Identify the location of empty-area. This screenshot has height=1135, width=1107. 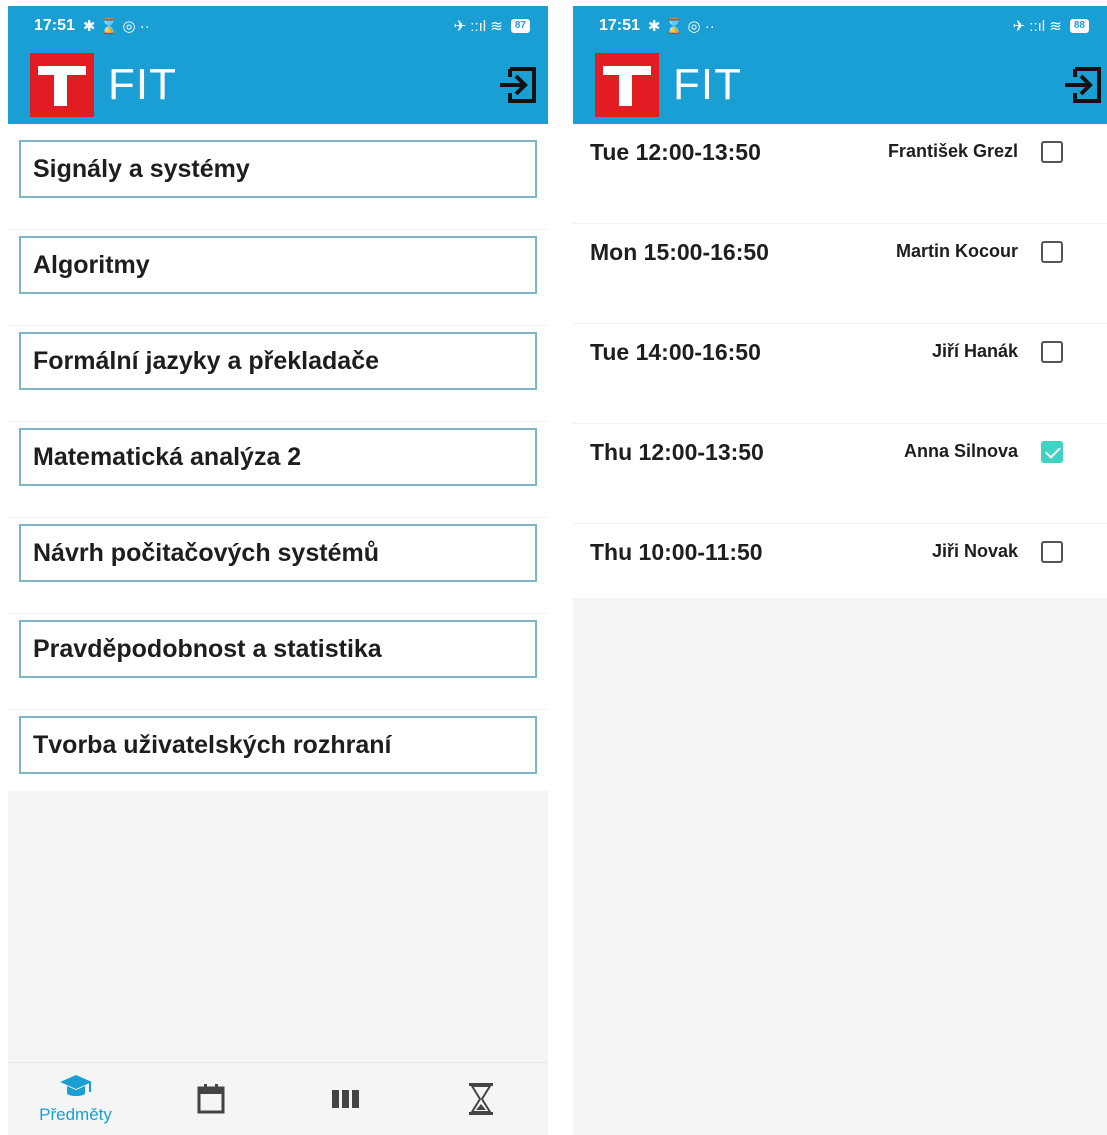
(278, 927).